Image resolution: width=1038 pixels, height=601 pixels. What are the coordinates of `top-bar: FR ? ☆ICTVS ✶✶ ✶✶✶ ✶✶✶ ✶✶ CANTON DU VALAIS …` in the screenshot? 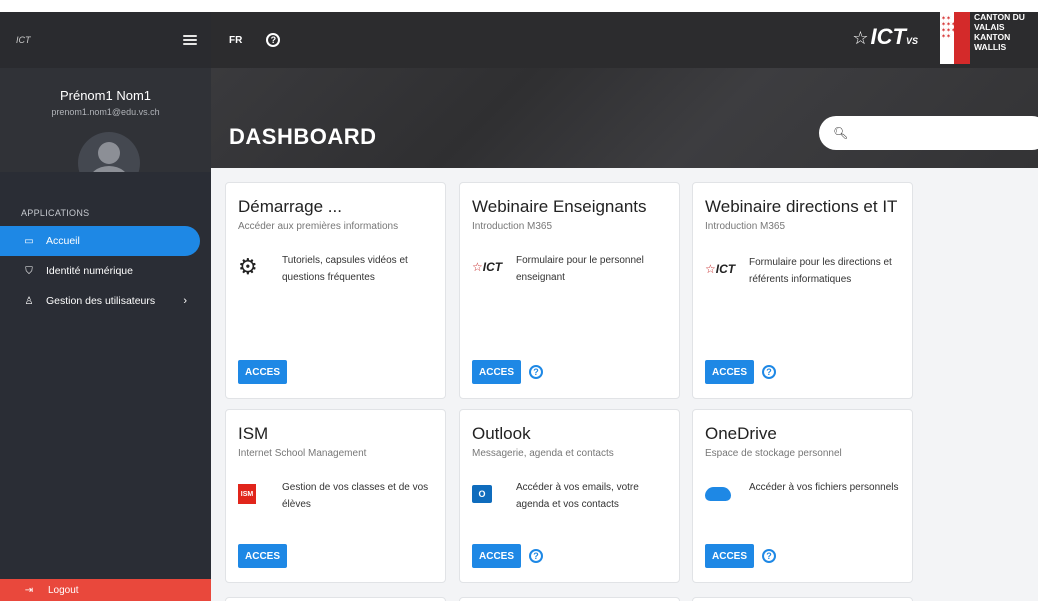 It's located at (624, 40).